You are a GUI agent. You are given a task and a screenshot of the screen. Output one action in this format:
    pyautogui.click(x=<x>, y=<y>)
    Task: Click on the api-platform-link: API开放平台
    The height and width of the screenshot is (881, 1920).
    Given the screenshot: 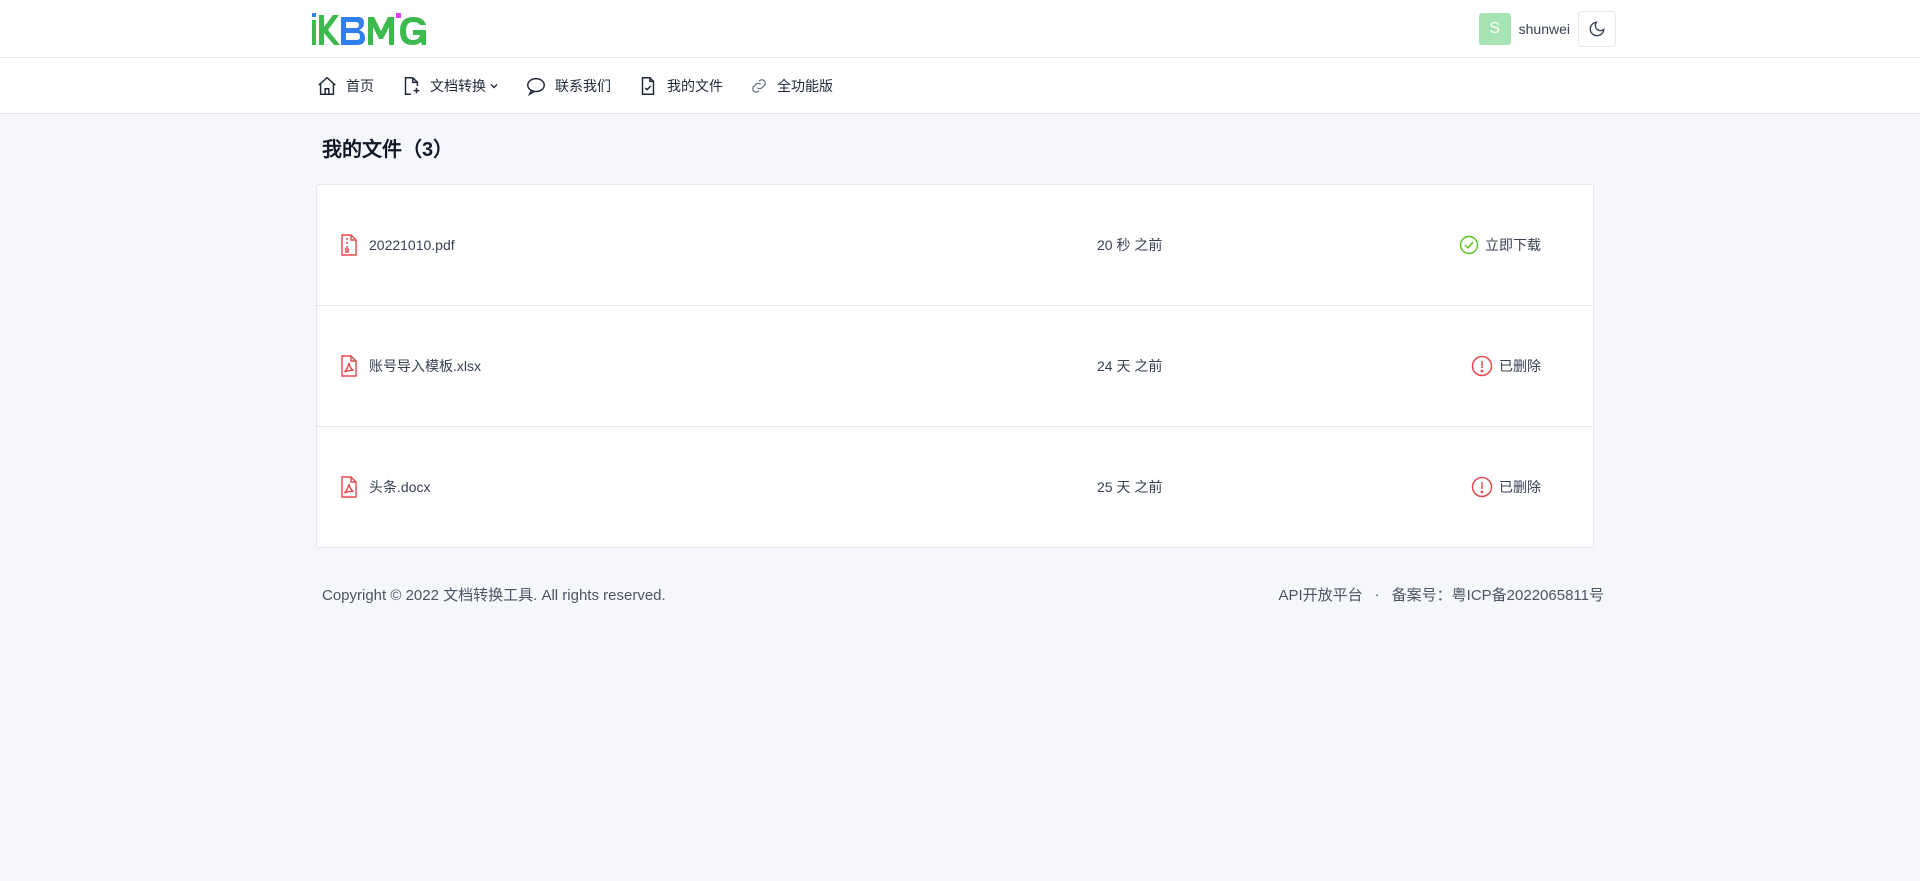 What is the action you would take?
    pyautogui.click(x=1320, y=594)
    